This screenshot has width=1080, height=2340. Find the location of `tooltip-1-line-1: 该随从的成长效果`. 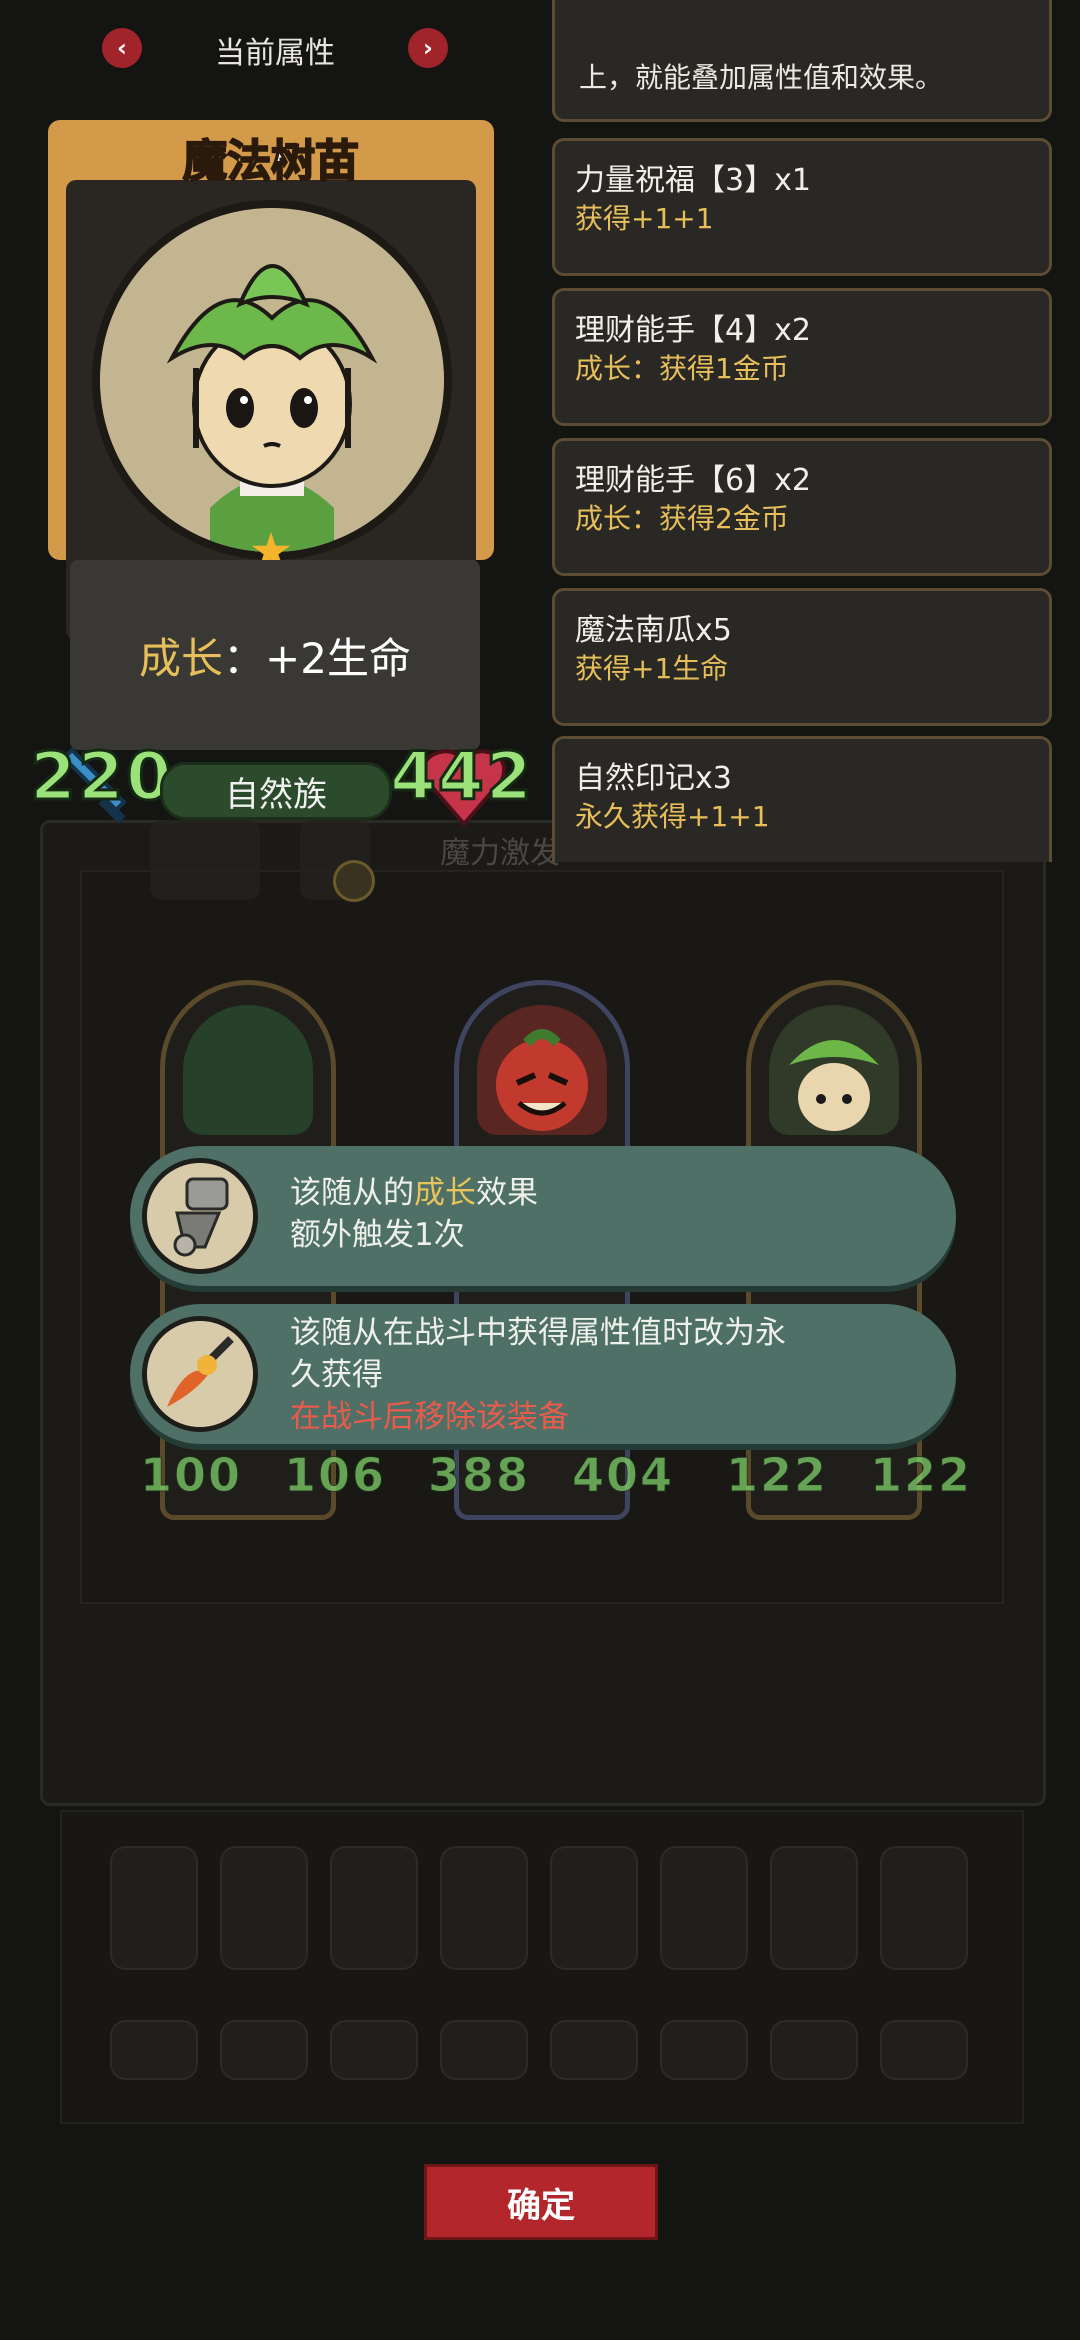

tooltip-1-line-1: 该随从的成长效果 is located at coordinates (414, 1193).